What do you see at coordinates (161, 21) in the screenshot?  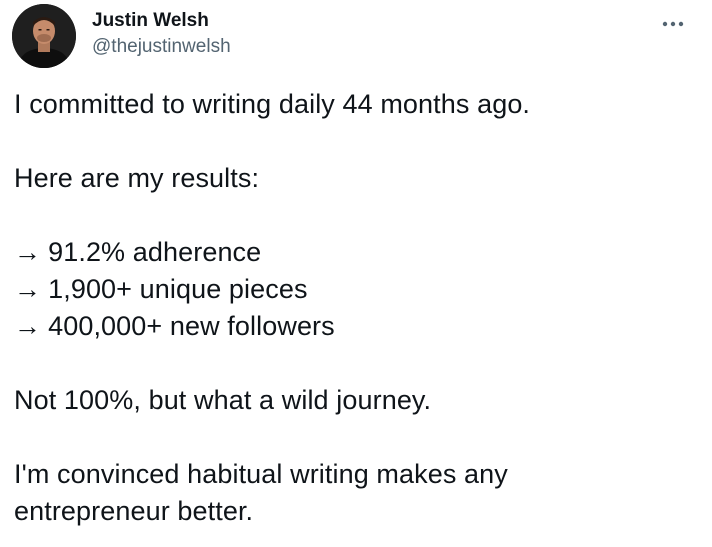 I see `author-display-name: Justin Welsh` at bounding box center [161, 21].